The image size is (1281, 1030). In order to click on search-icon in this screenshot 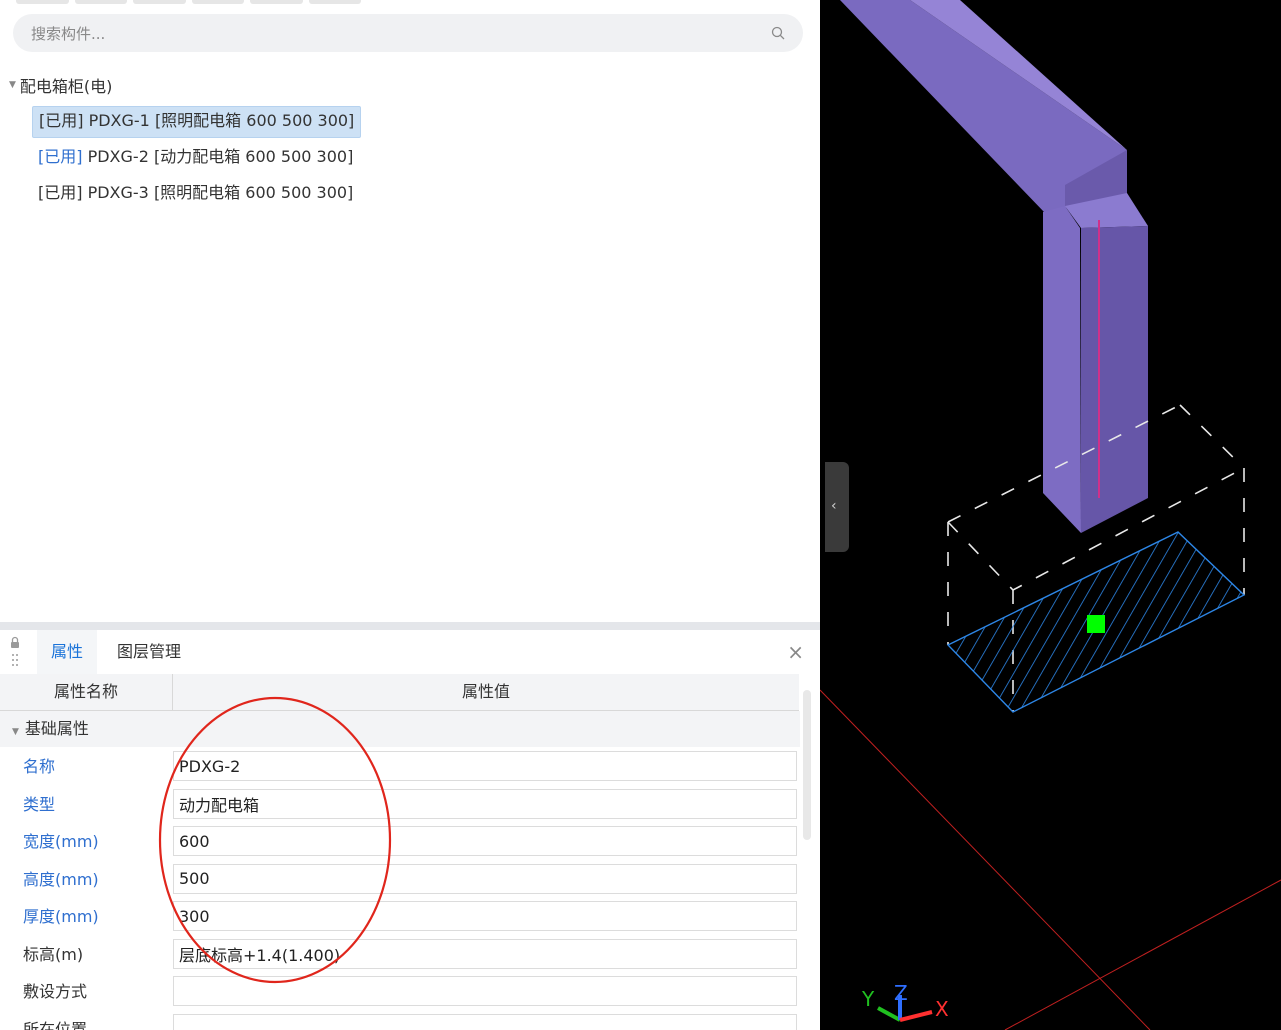, I will do `click(778, 33)`.